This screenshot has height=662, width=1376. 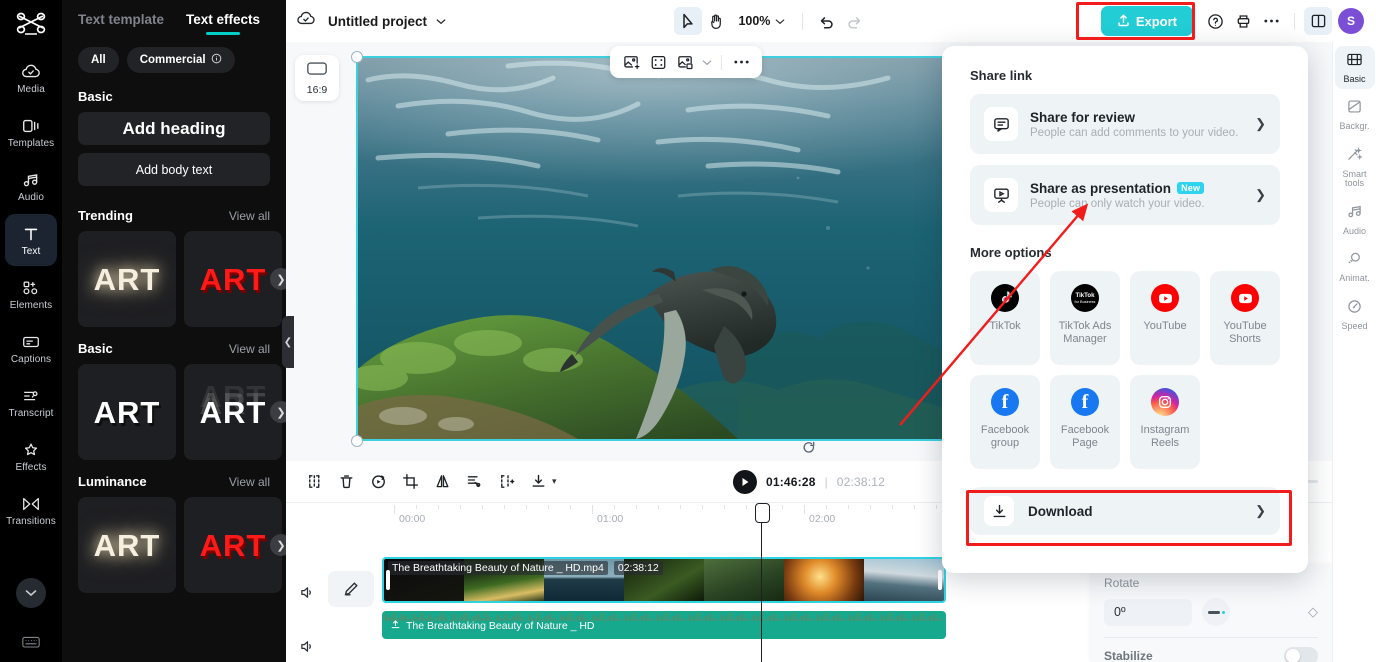 I want to click on sidebar-item-elements: Elements, so click(x=31, y=294).